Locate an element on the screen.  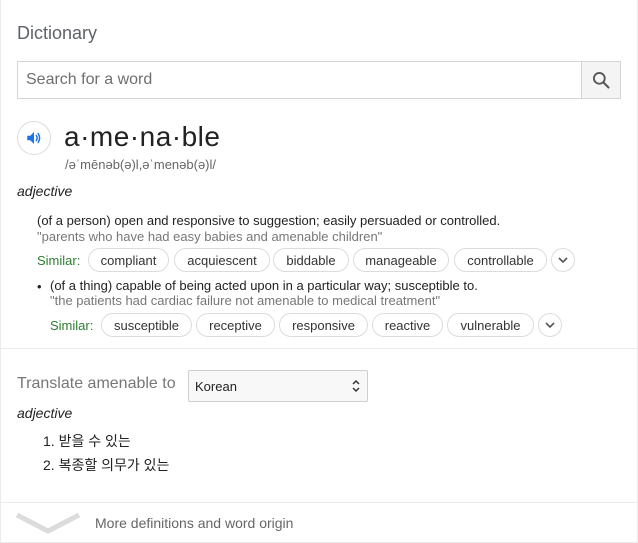
similar-word-chip: manageable is located at coordinates (401, 260).